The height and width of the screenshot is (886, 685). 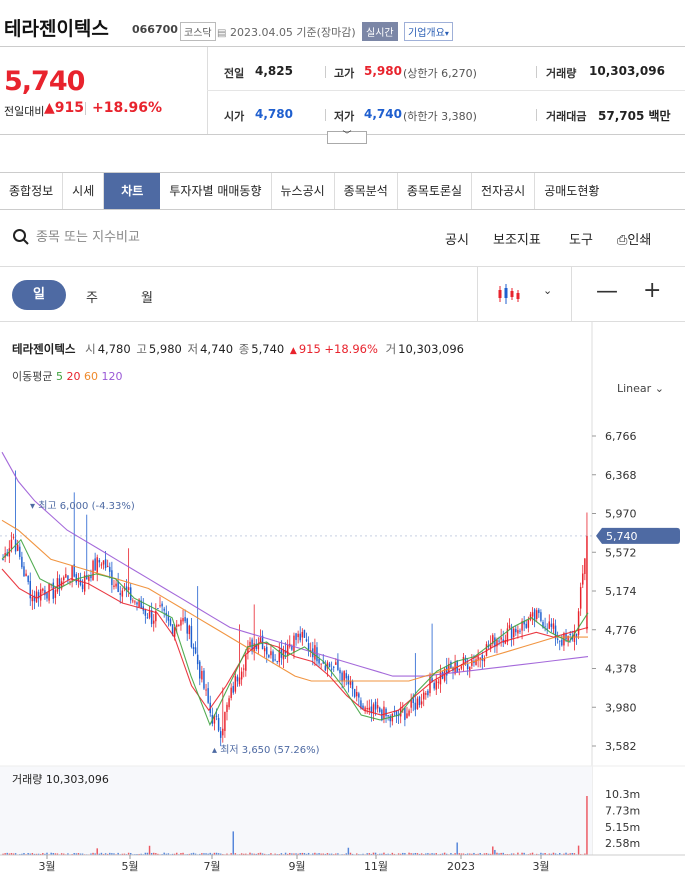 What do you see at coordinates (39, 295) in the screenshot?
I see `period-day-button: 일` at bounding box center [39, 295].